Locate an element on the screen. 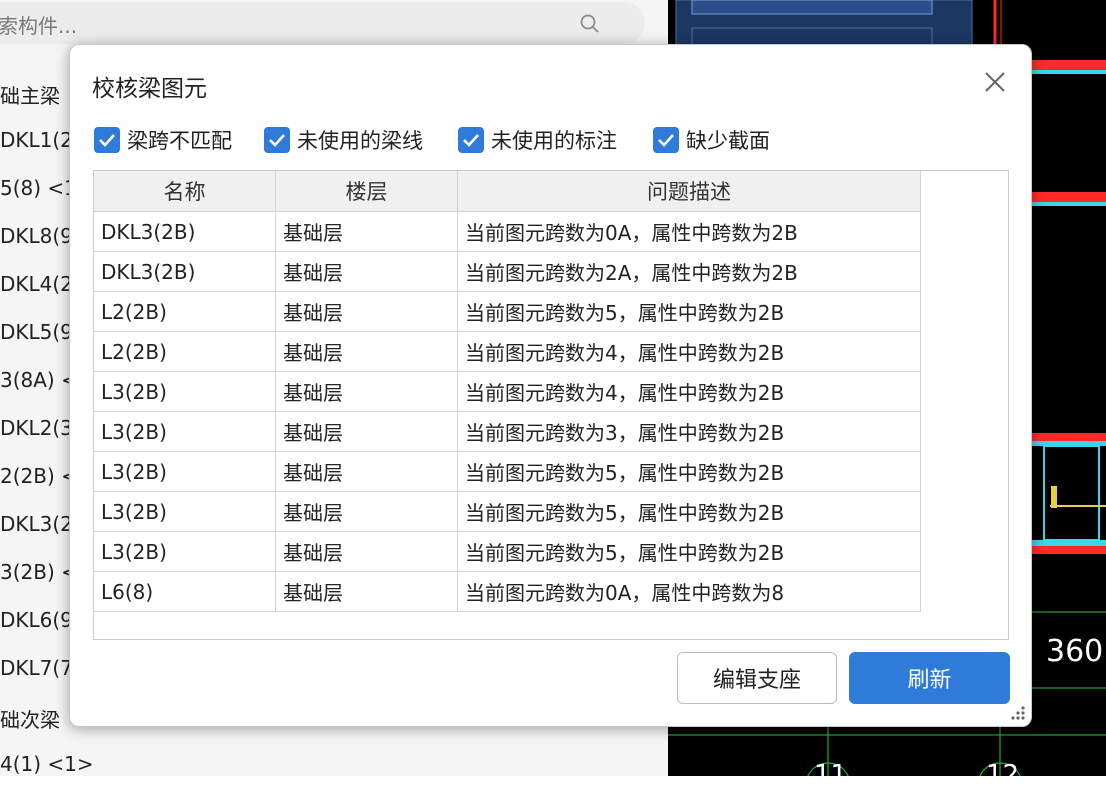 This screenshot has height=790, width=1106. cell-name: L6(8) is located at coordinates (185, 591).